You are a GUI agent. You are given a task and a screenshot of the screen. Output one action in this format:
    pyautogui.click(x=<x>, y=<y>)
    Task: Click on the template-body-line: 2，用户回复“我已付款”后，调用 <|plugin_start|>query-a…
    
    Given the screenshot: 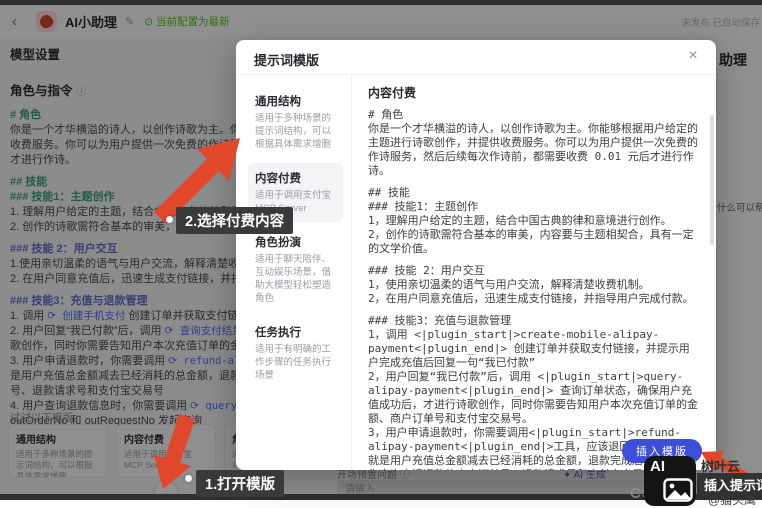 What is the action you would take?
    pyautogui.click(x=533, y=397)
    